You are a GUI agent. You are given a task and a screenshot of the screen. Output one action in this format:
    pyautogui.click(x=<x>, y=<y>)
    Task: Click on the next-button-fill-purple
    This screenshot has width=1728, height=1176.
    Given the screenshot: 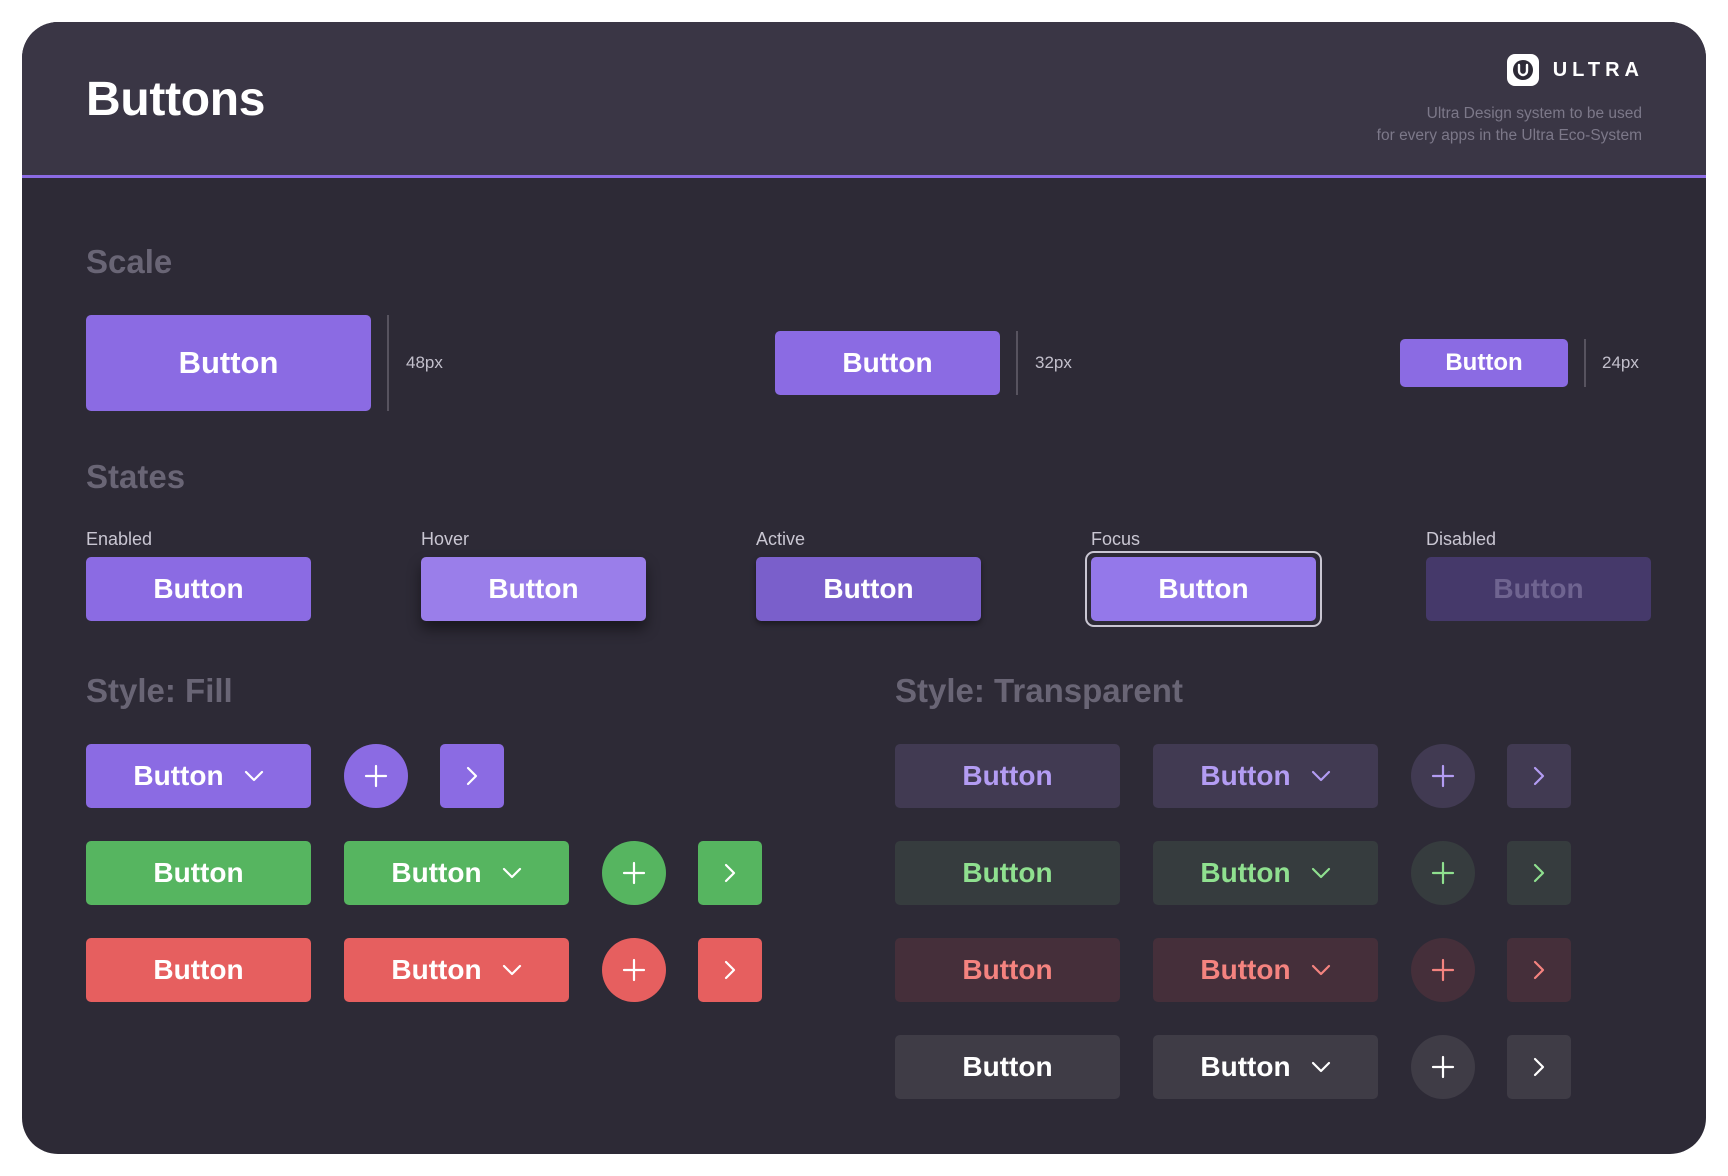 What is the action you would take?
    pyautogui.click(x=472, y=776)
    